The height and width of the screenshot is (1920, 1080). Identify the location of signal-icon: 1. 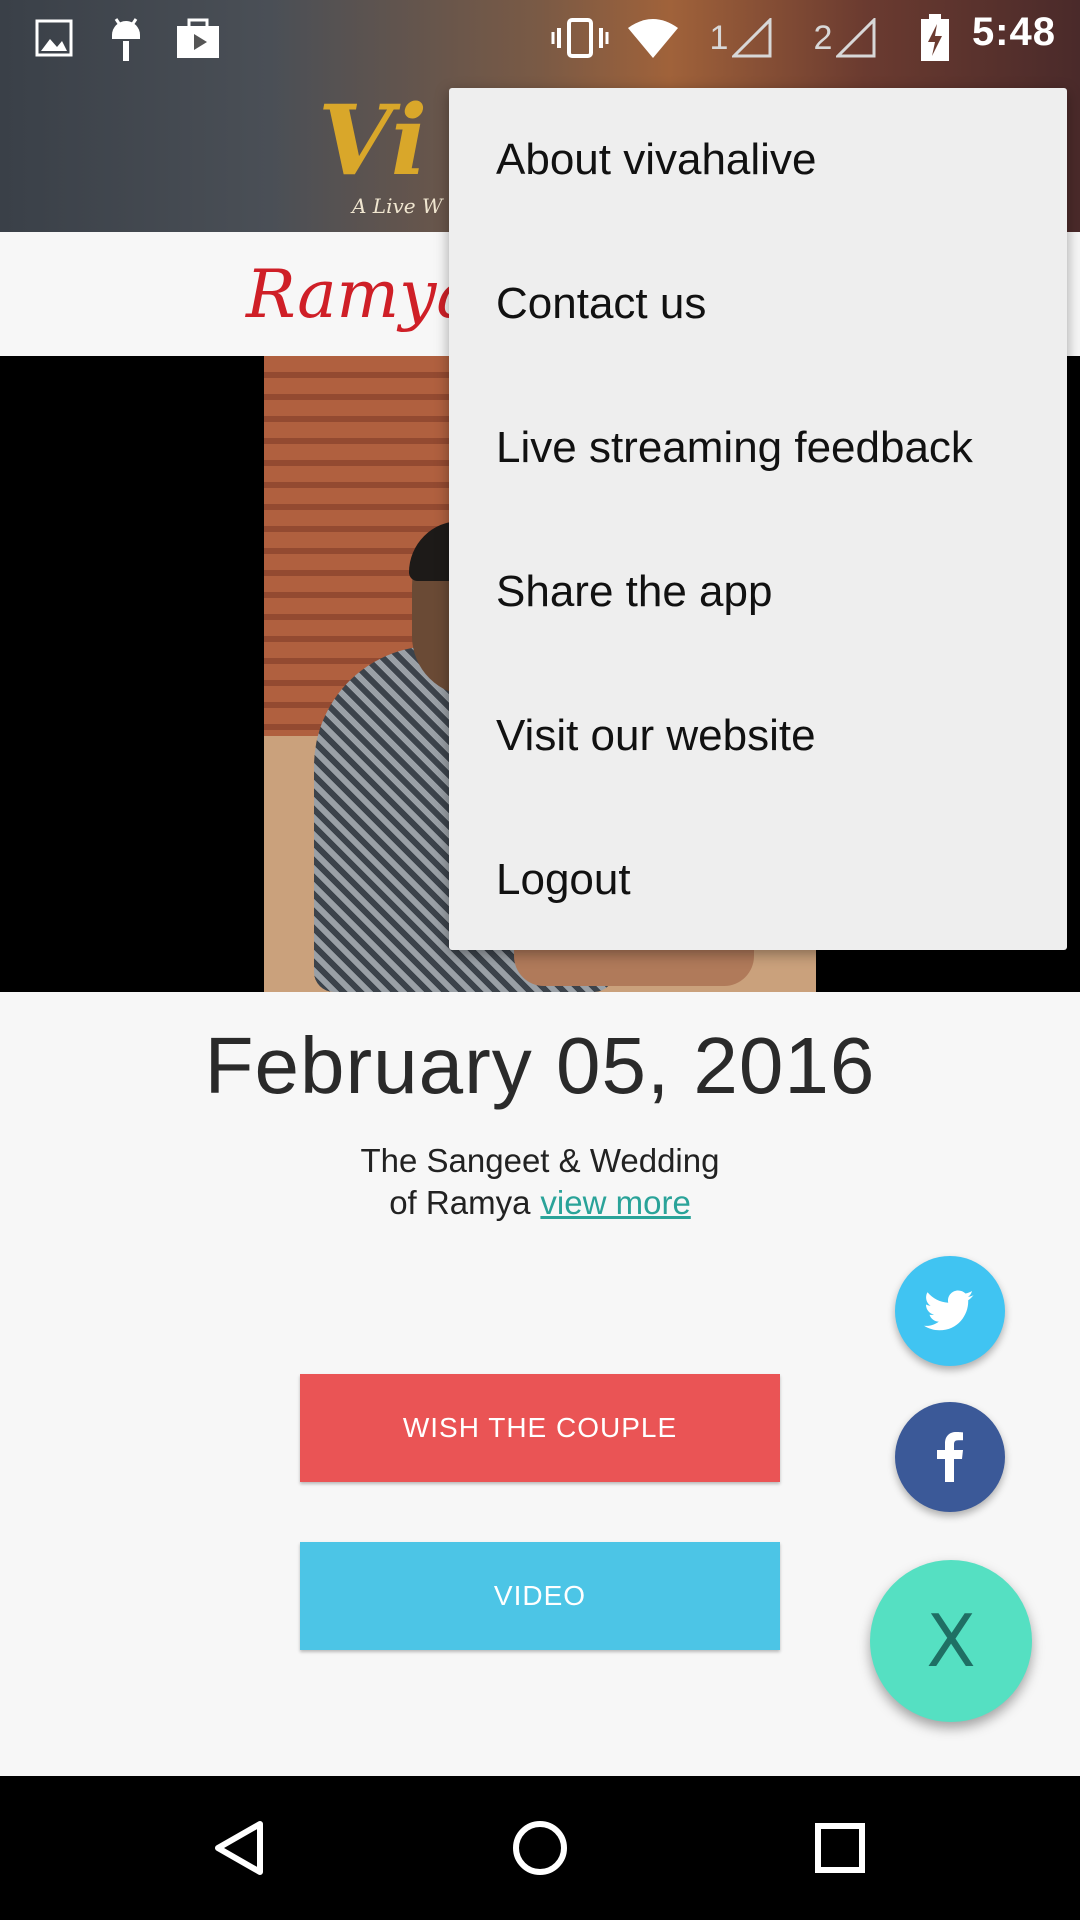
(741, 38).